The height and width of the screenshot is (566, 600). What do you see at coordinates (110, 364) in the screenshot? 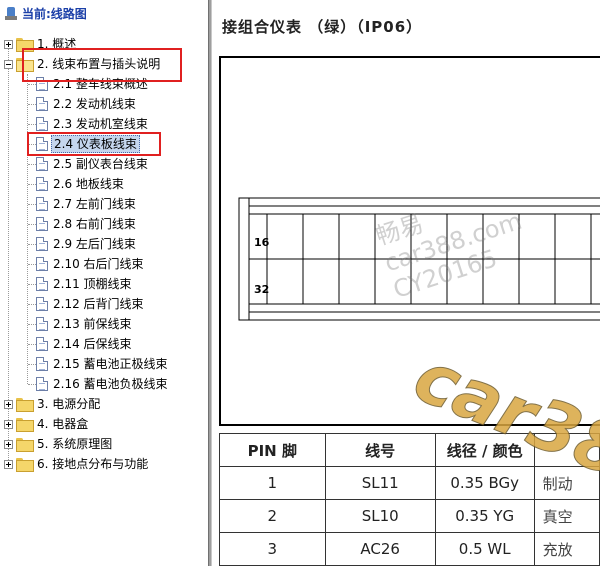
I see `tree-item-label: 2.15 蓄电池正极线束` at bounding box center [110, 364].